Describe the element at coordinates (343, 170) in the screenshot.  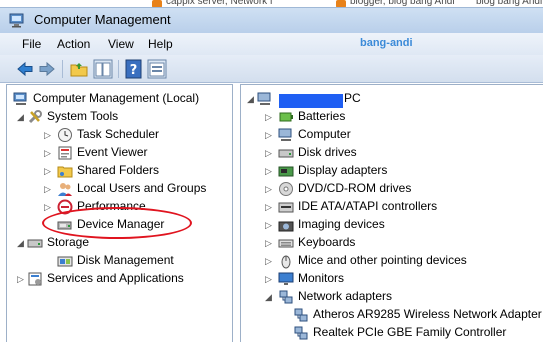
I see `device-category-label: Display adapters` at that location.